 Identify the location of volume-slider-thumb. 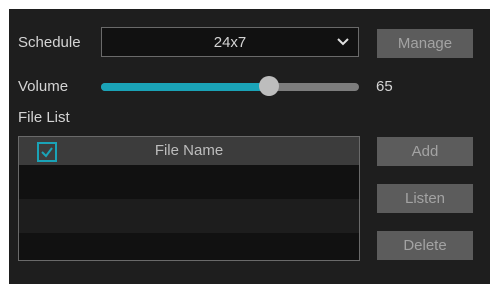
(269, 86).